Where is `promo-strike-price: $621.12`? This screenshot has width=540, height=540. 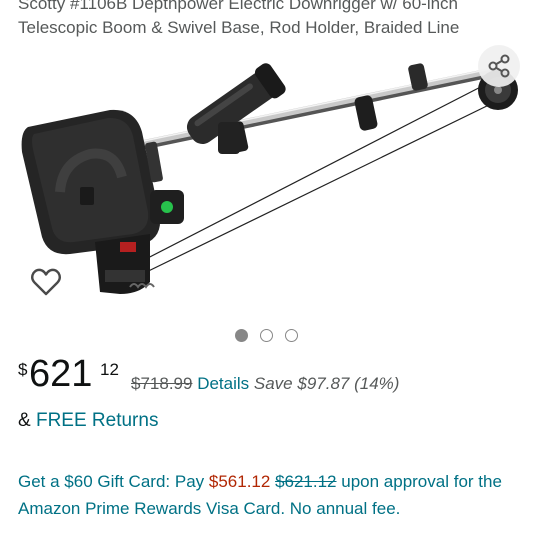 promo-strike-price: $621.12 is located at coordinates (306, 481).